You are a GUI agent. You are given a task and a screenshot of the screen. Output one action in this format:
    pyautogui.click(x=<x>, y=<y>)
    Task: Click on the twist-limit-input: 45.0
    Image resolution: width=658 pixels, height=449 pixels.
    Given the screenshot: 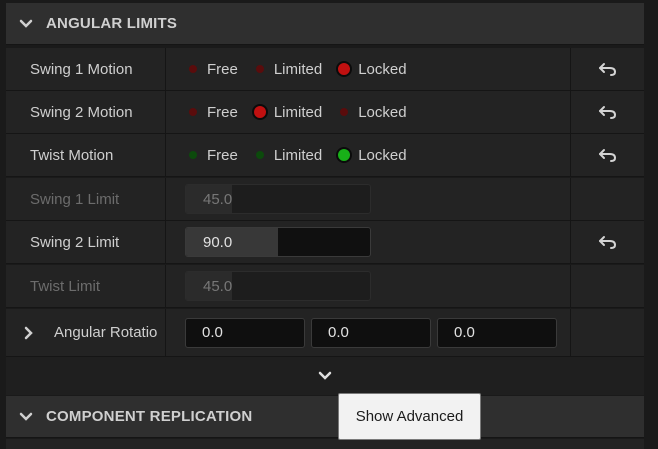 What is the action you would take?
    pyautogui.click(x=278, y=286)
    